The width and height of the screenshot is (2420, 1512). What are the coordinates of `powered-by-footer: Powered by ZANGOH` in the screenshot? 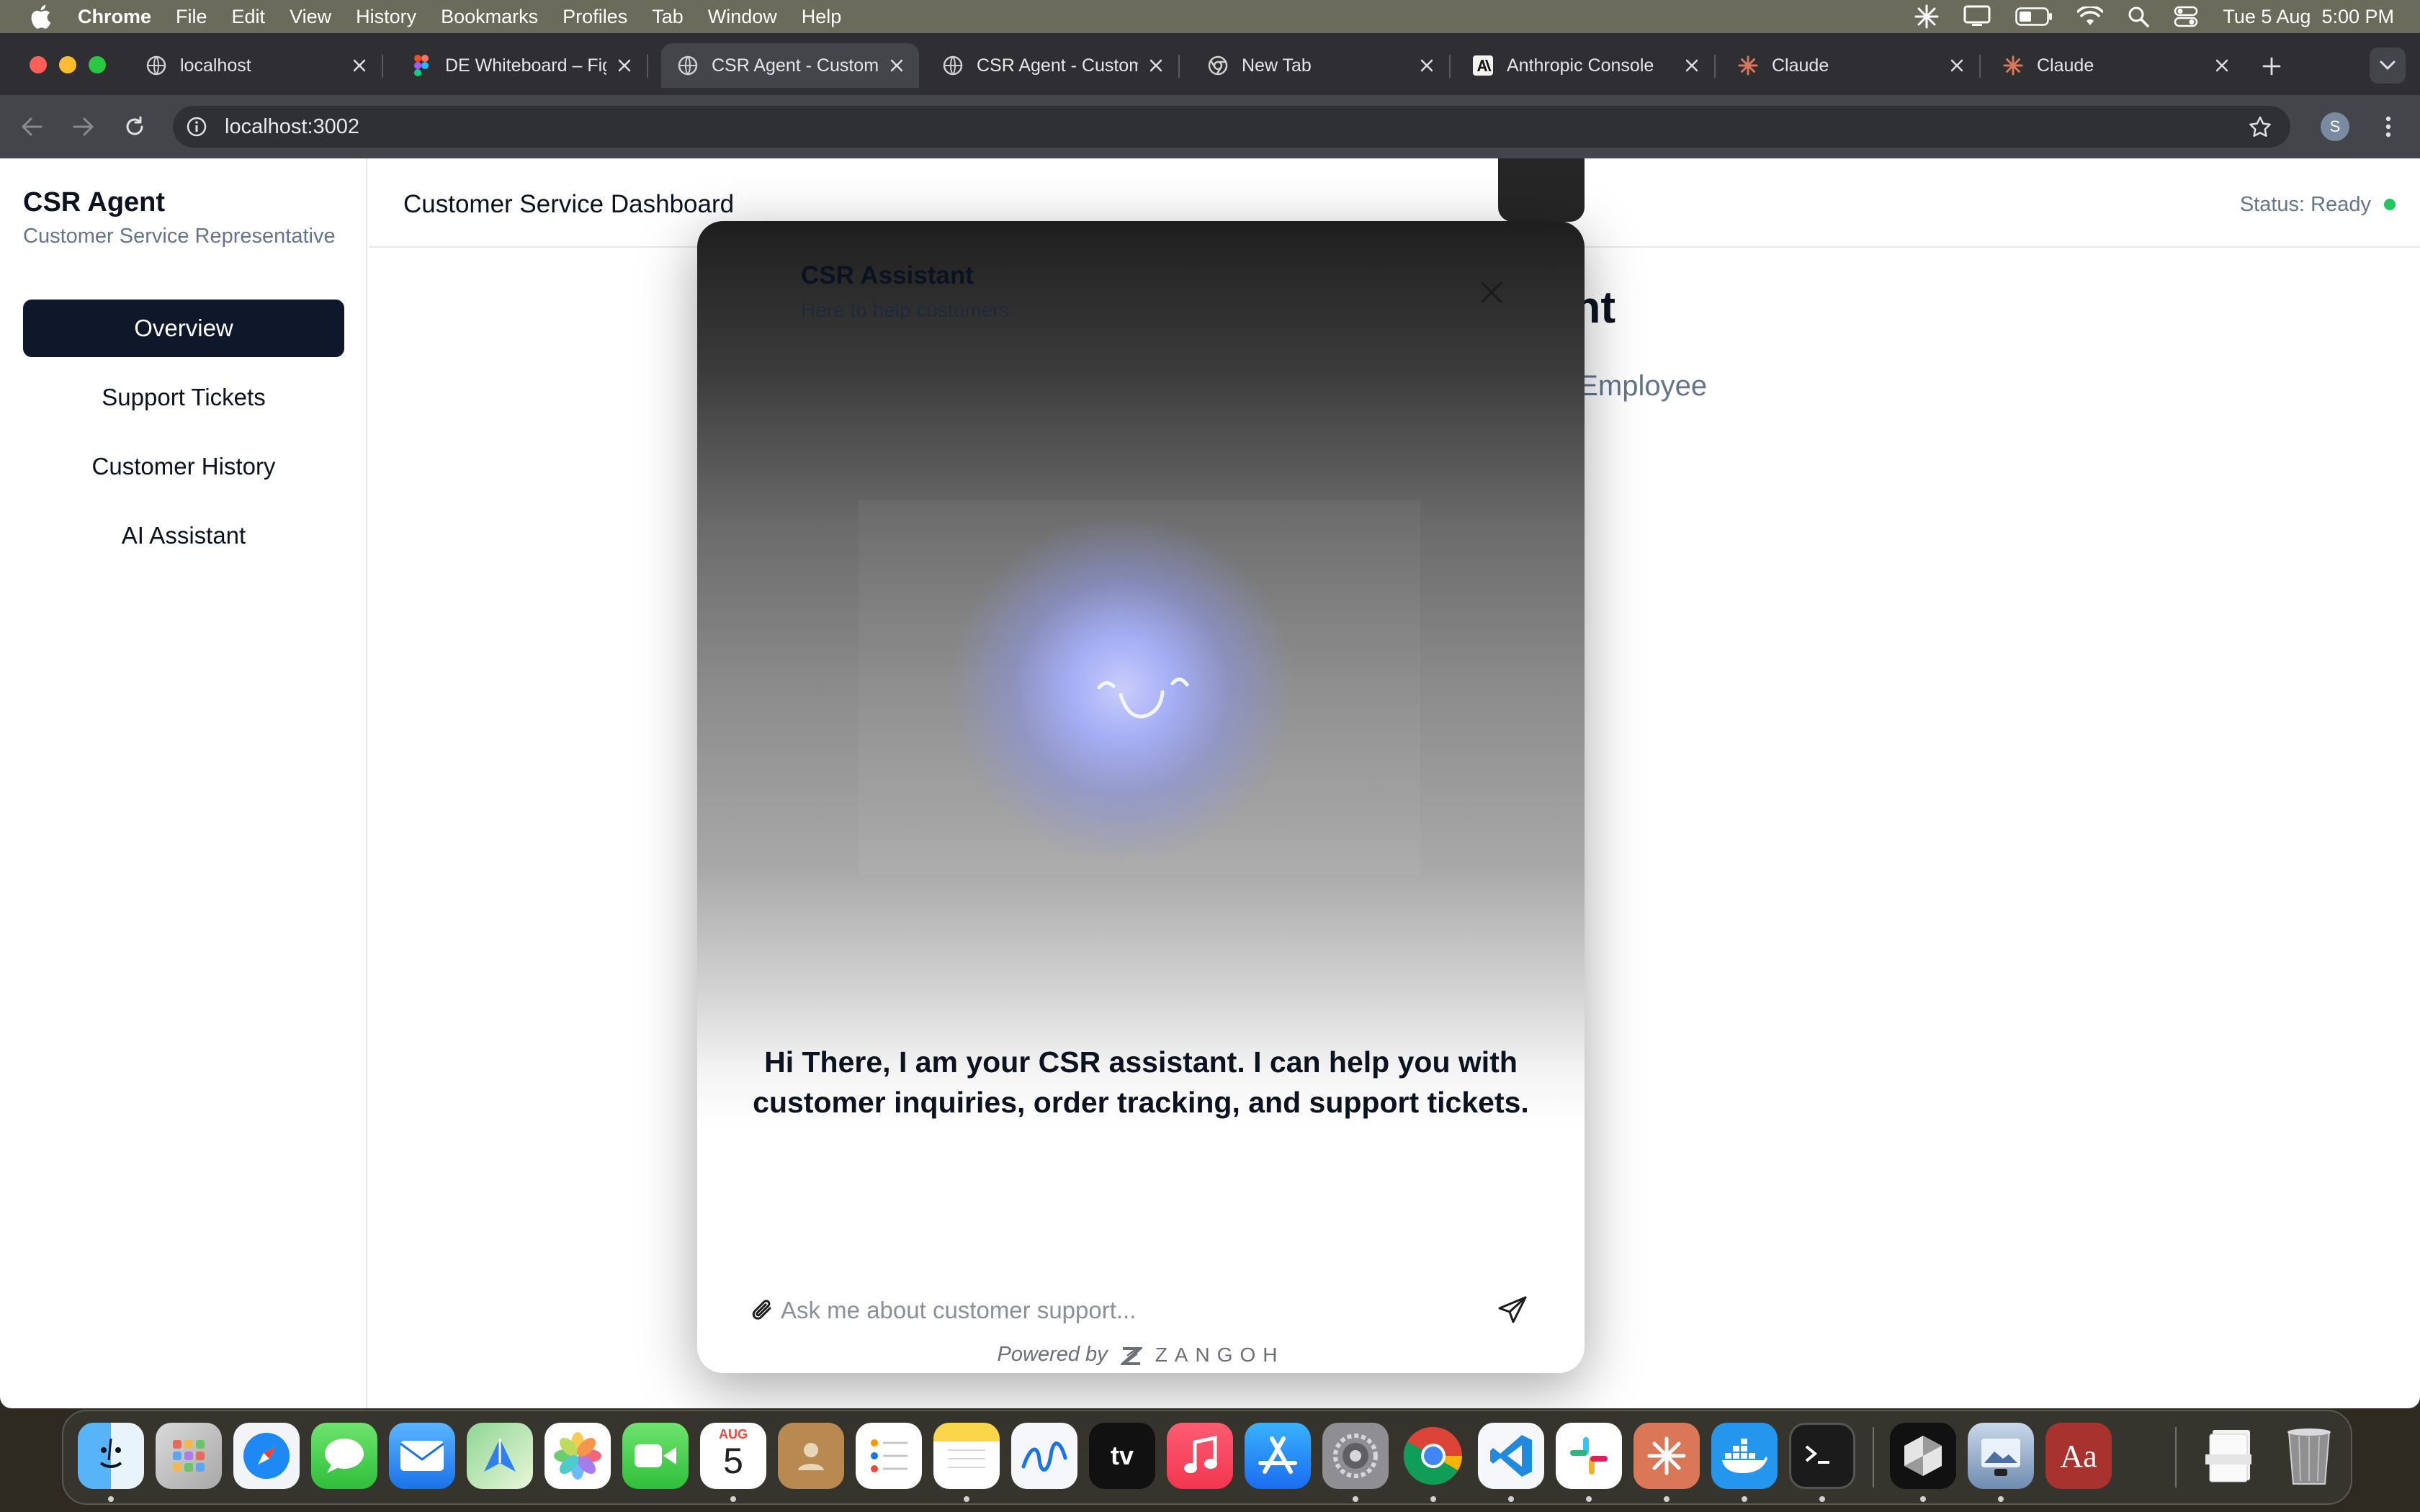 It's located at (1141, 1355).